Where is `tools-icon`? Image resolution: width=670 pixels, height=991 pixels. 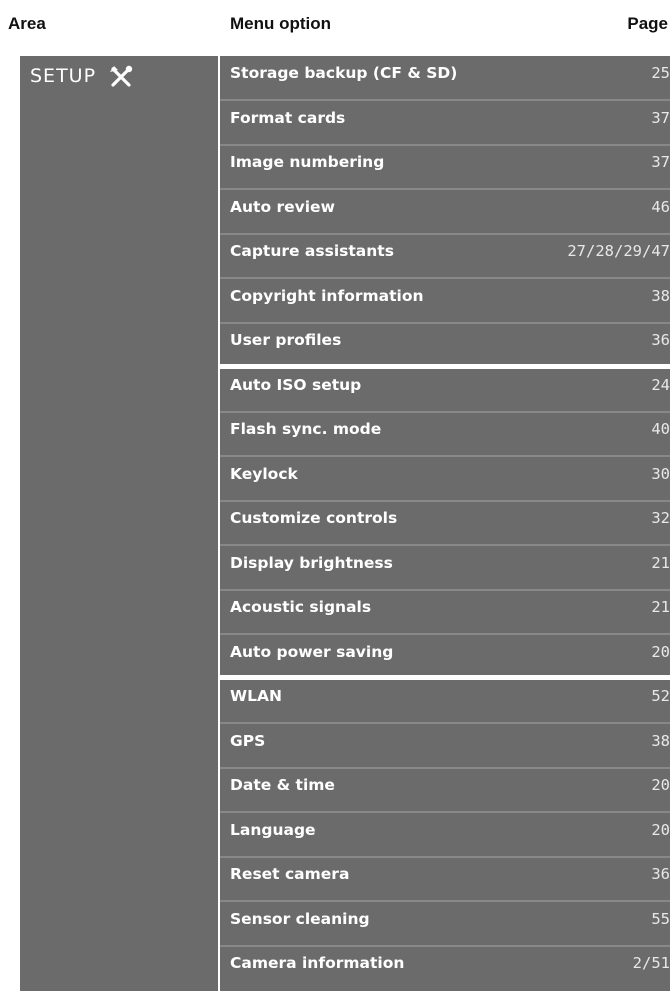 tools-icon is located at coordinates (121, 77).